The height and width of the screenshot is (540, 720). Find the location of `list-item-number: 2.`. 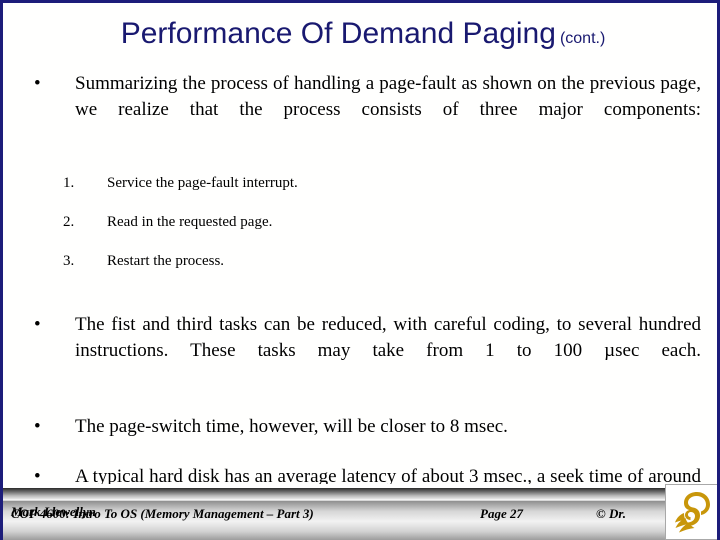

list-item-number: 2. is located at coordinates (69, 222).